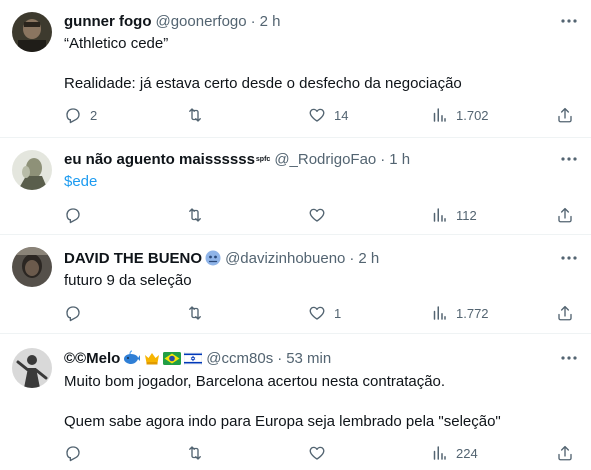 The width and height of the screenshot is (591, 470). I want to click on cashtag-link: $ede, so click(317, 182).